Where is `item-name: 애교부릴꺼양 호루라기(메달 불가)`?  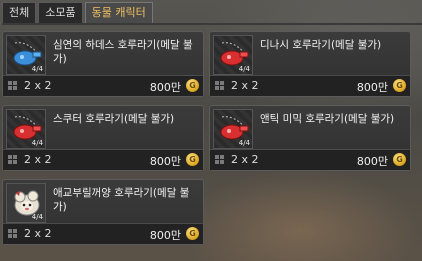
item-name: 애교부릴꺼양 호루라기(메달 불가) is located at coordinates (121, 200).